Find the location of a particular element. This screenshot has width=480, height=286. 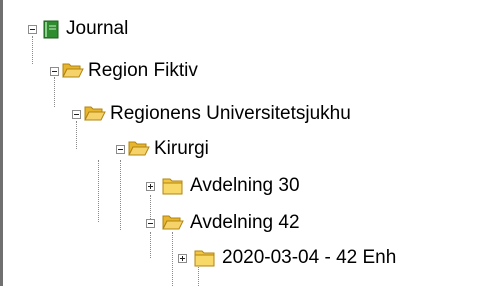

tree-item-label: Journal is located at coordinates (97, 28).